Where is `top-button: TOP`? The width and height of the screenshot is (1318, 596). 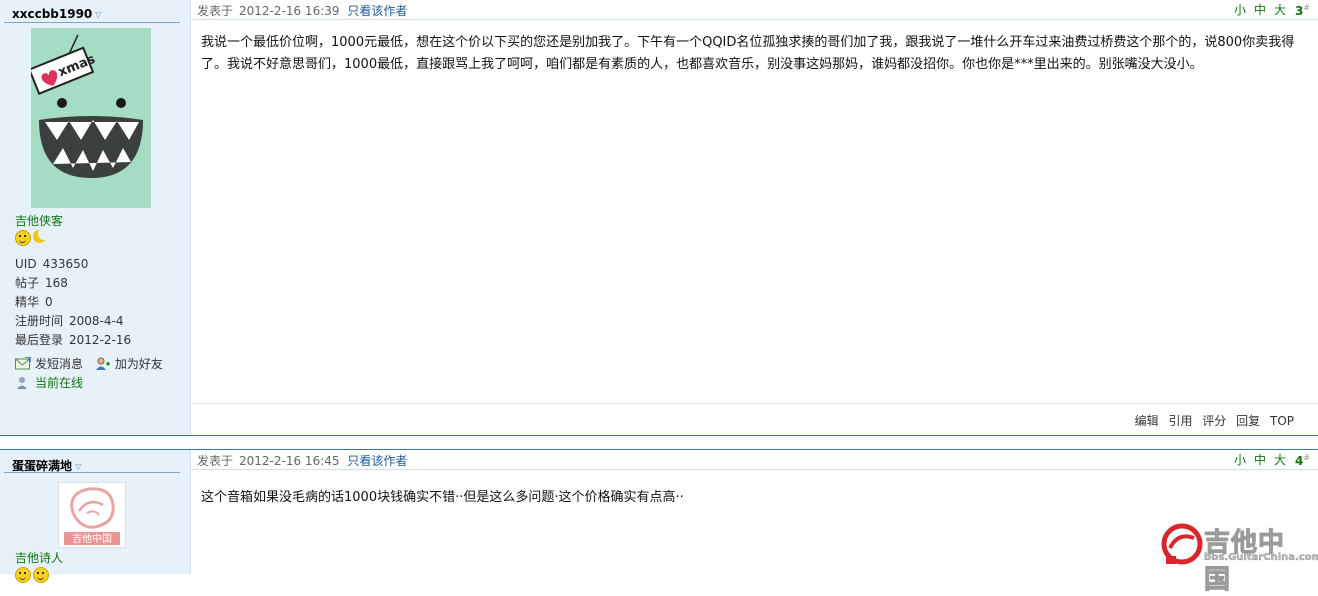 top-button: TOP is located at coordinates (1282, 421).